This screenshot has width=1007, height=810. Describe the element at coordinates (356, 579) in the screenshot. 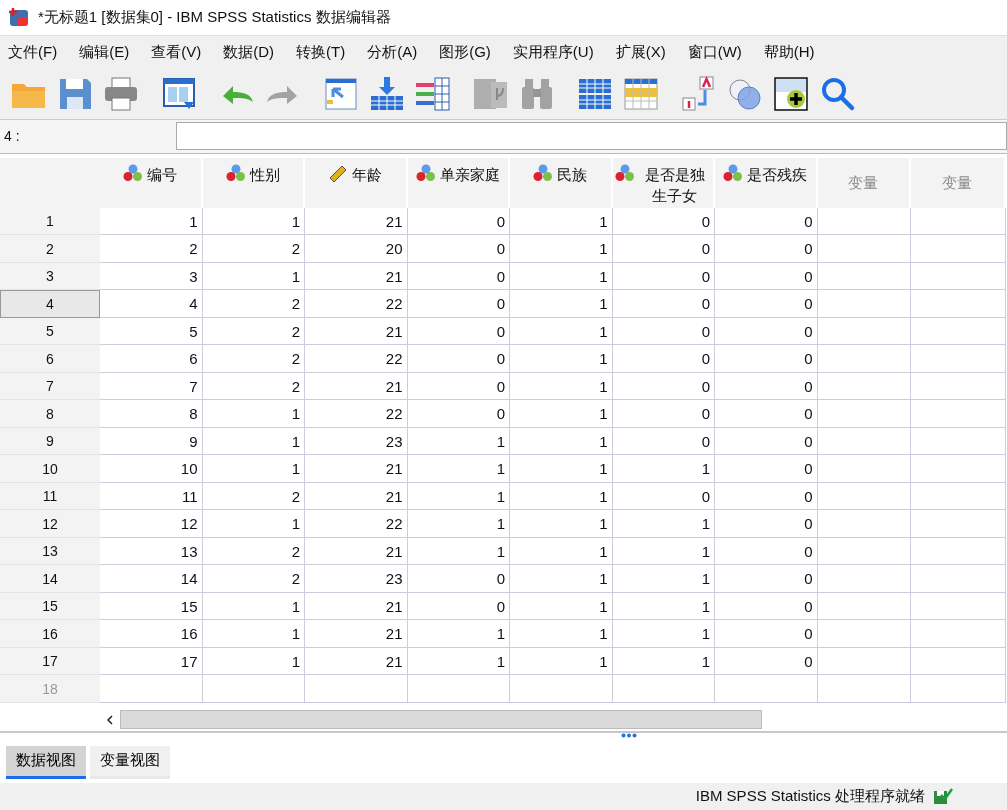

I see `table-cell: 23` at that location.